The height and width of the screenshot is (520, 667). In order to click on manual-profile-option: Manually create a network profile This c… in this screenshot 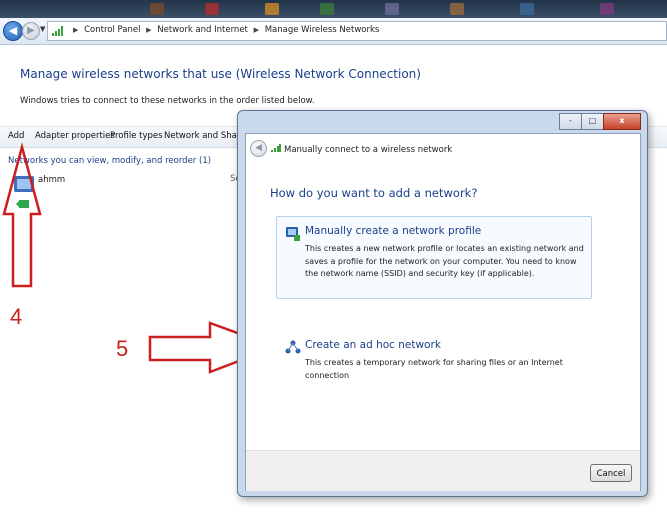, I will do `click(434, 257)`.